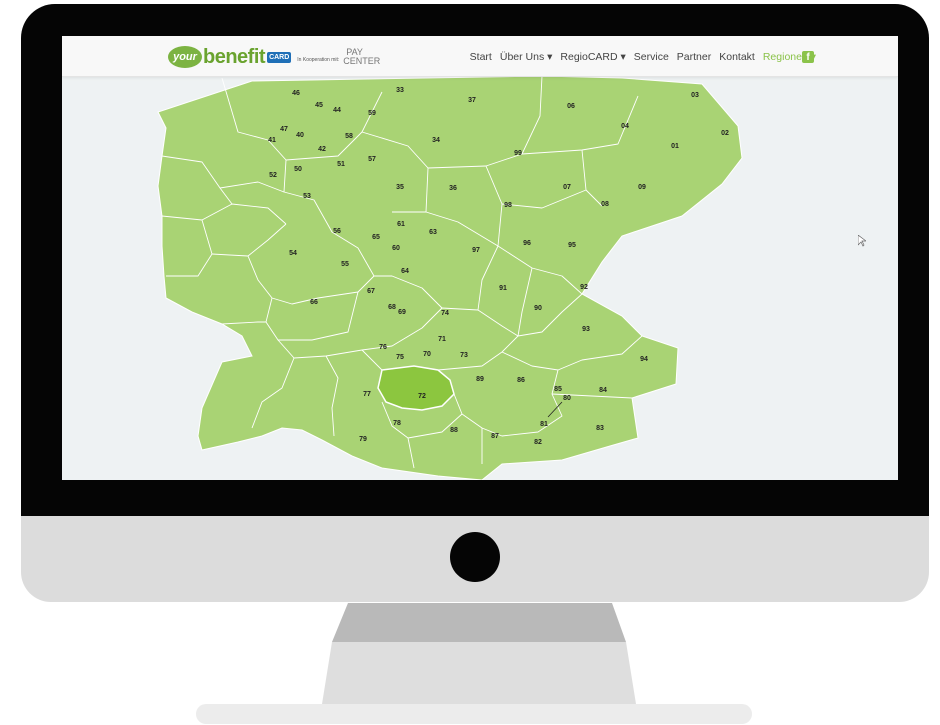 This screenshot has width=940, height=725. What do you see at coordinates (503, 288) in the screenshot?
I see `region-label: 91` at bounding box center [503, 288].